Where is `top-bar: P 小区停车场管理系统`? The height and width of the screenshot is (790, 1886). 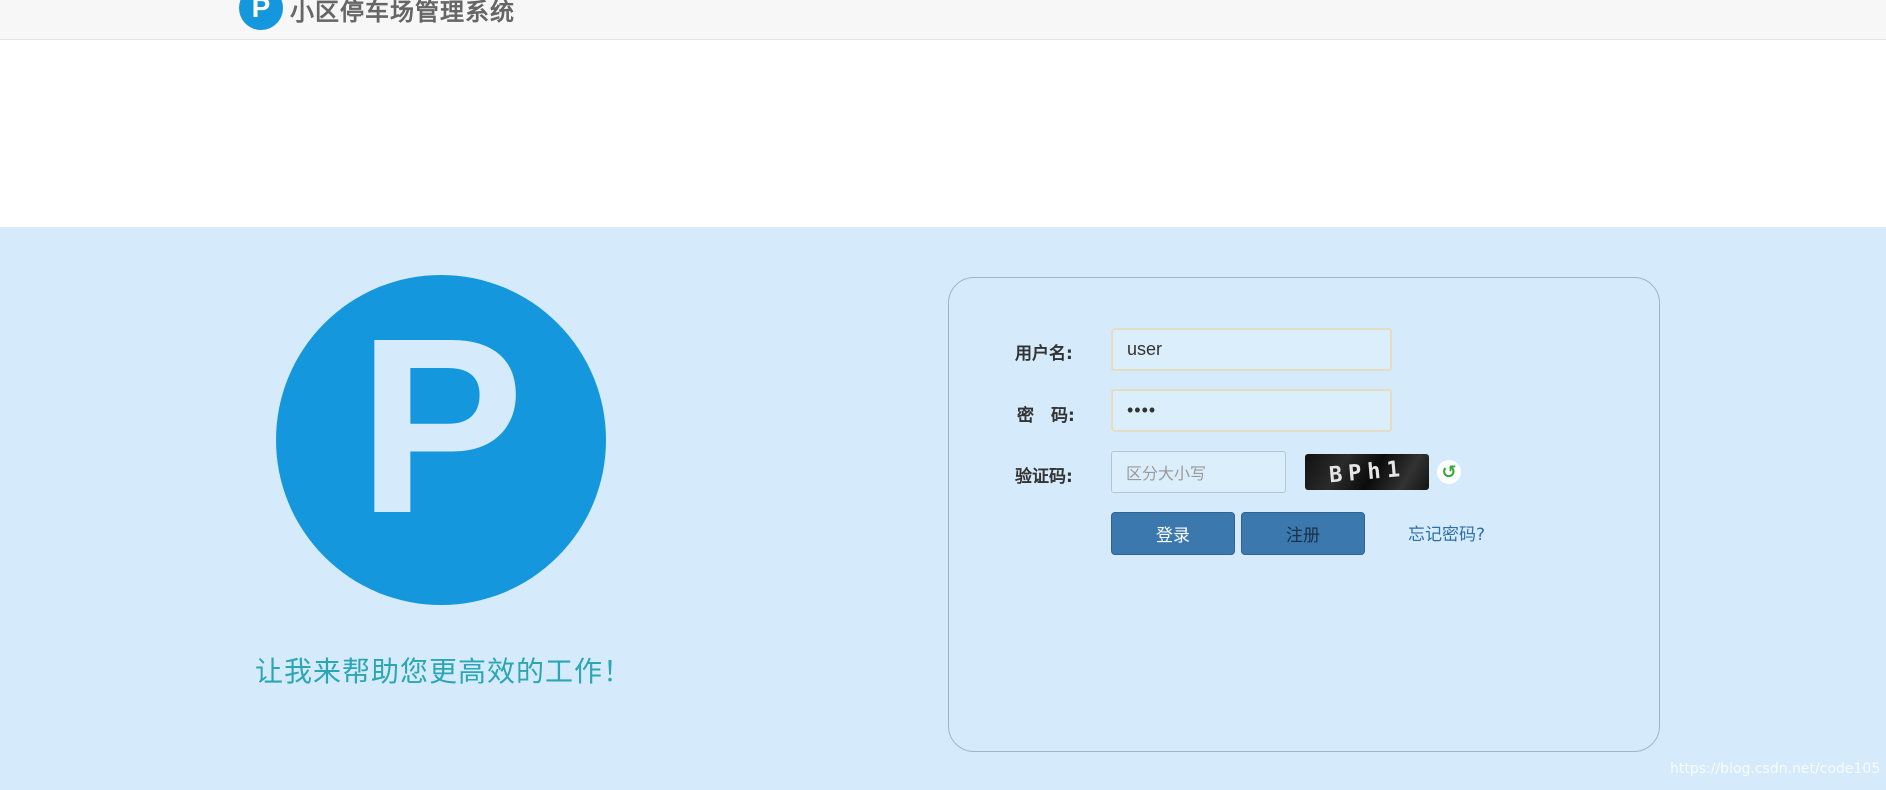 top-bar: P 小区停车场管理系统 is located at coordinates (943, 20).